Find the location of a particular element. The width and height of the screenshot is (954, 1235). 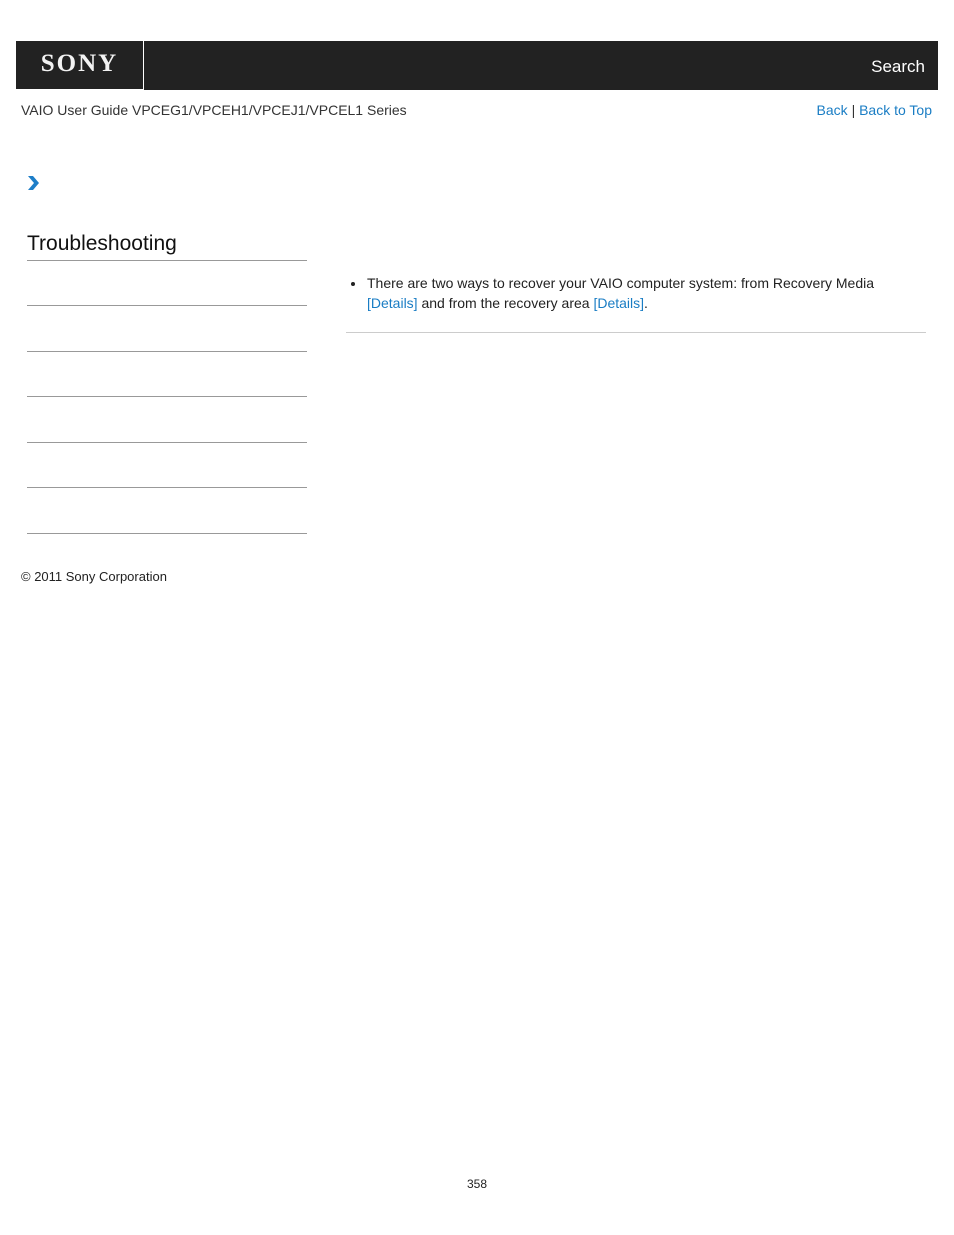

copyright: © 2011 Sony Corporation is located at coordinates (94, 576).